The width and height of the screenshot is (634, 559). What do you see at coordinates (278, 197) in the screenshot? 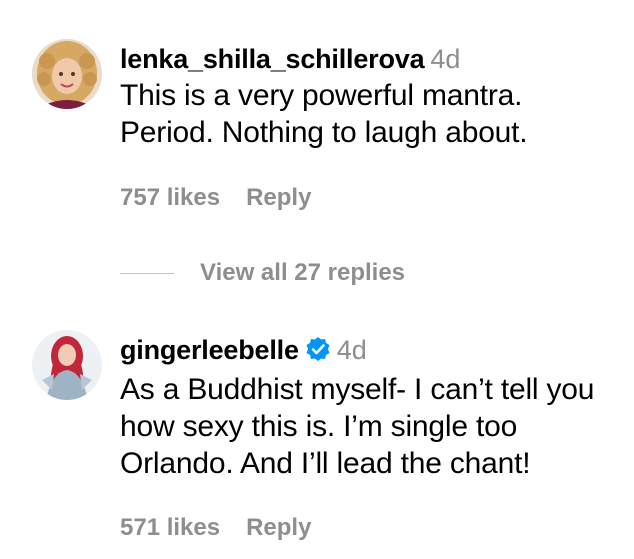
I see `comment-1-reply-button: Reply` at bounding box center [278, 197].